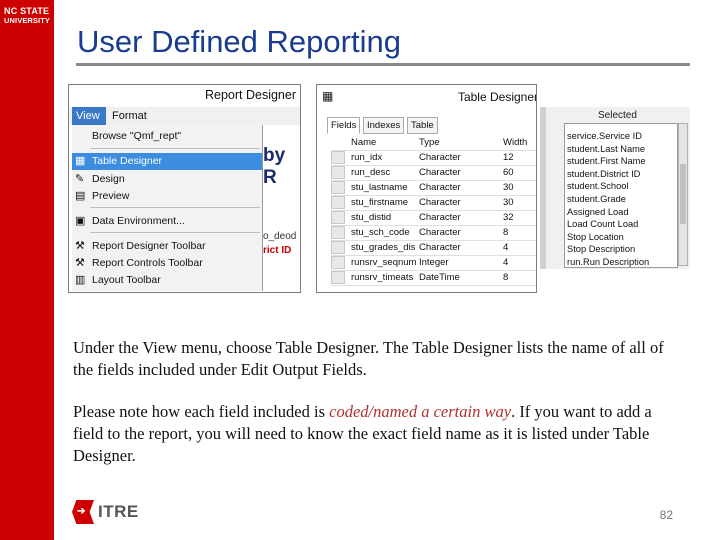 The width and height of the screenshot is (720, 540). What do you see at coordinates (429, 142) in the screenshot?
I see `column-header-type: Type` at bounding box center [429, 142].